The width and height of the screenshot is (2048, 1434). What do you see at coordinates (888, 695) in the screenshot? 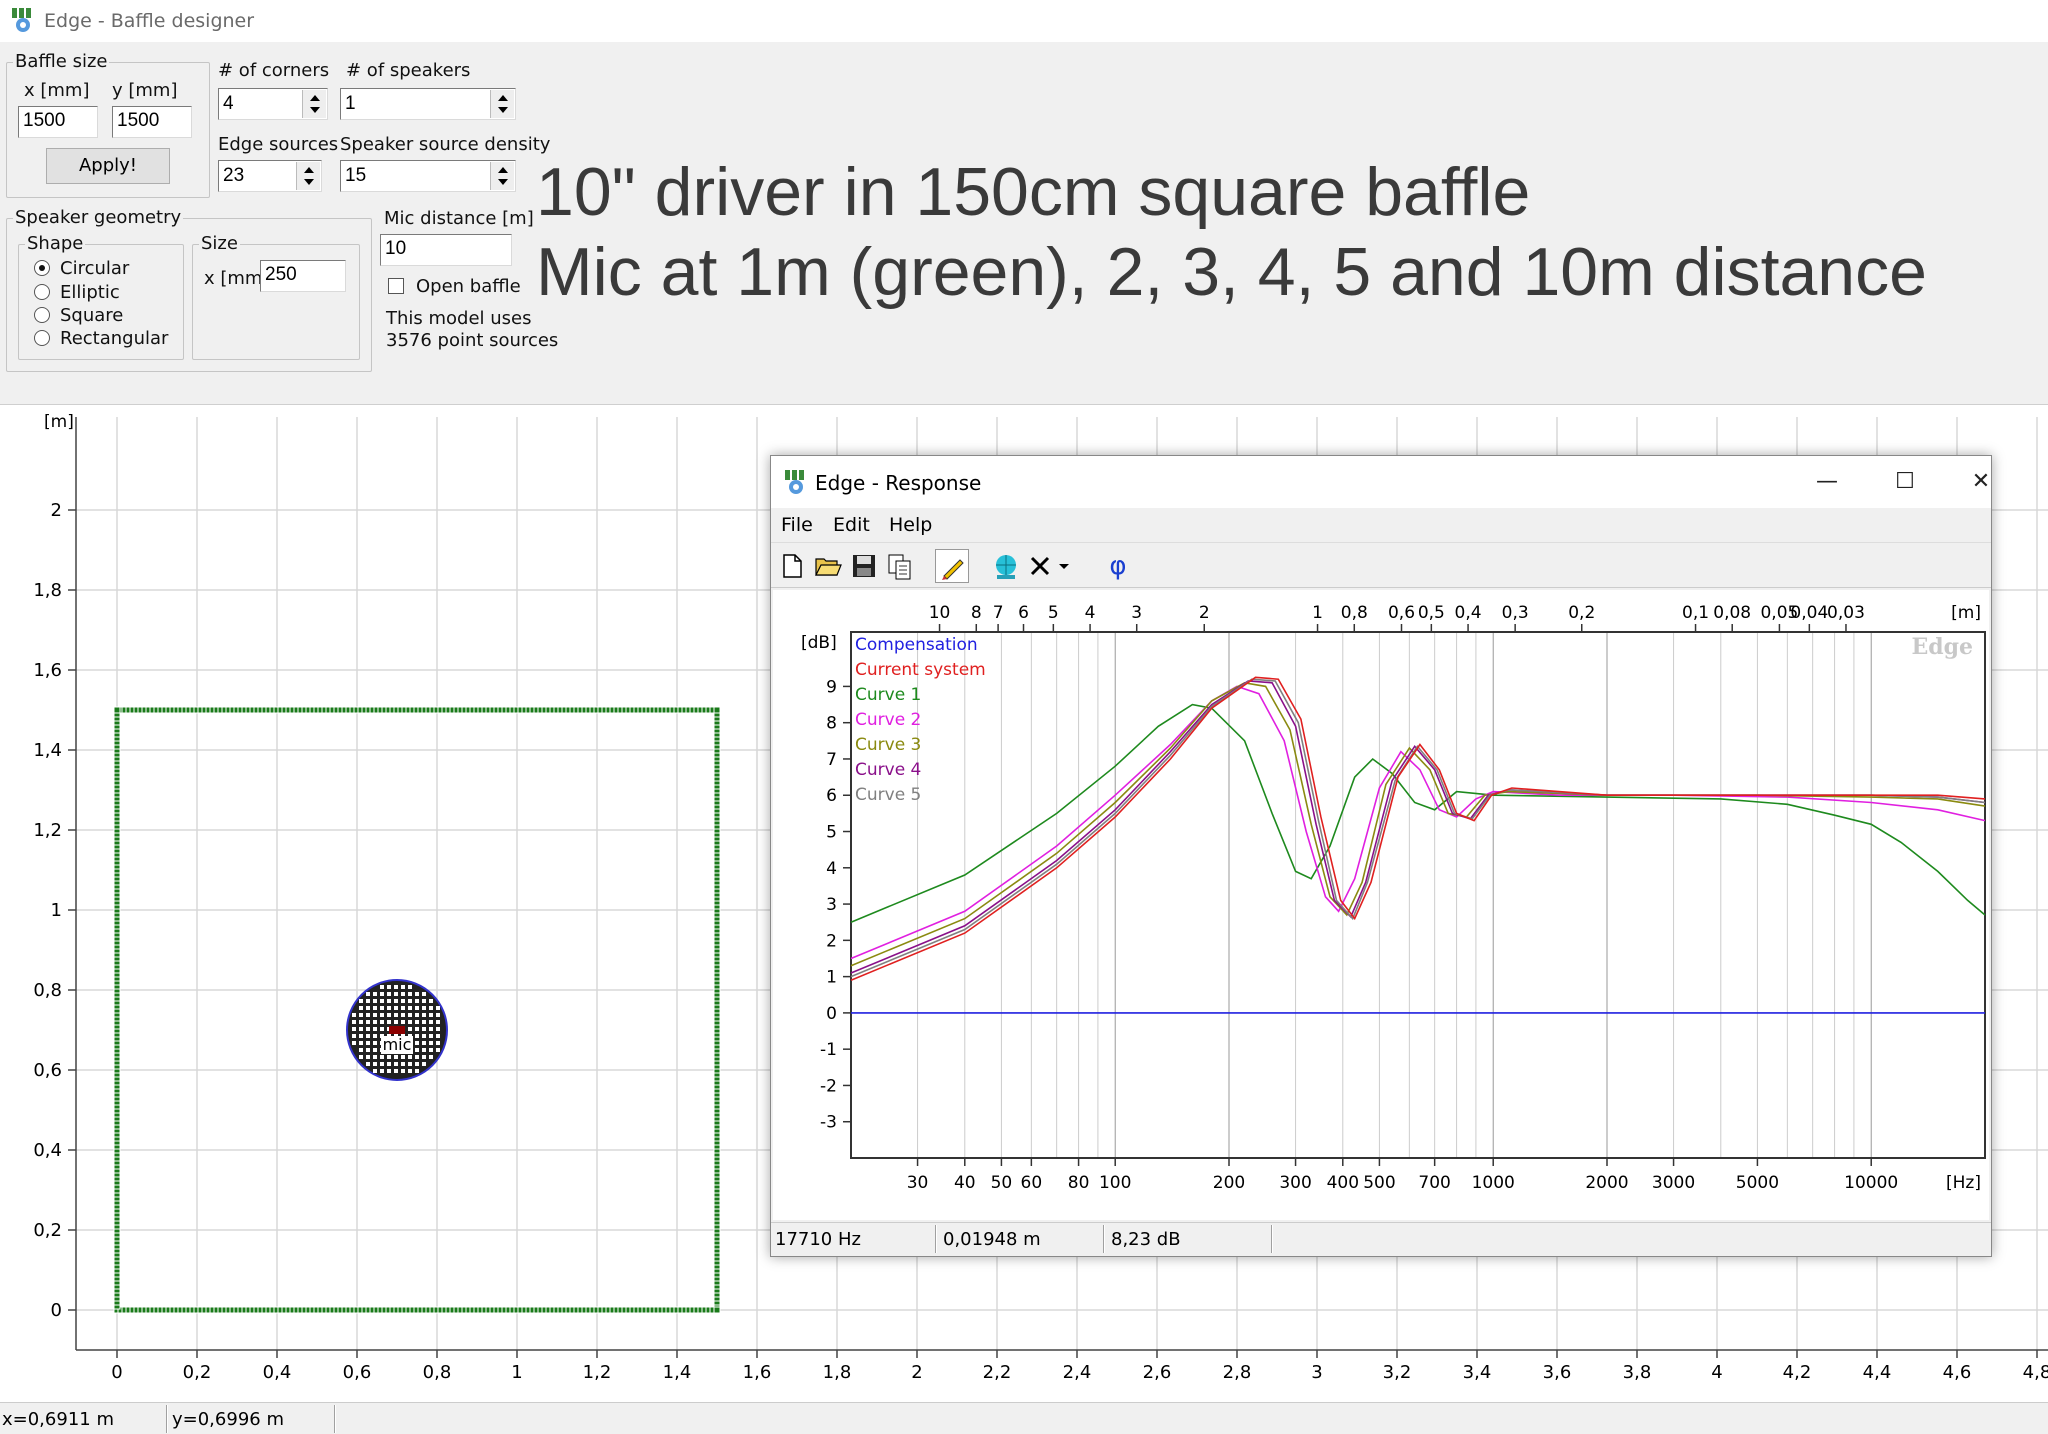
I see `legend-entry: Curve 1` at bounding box center [888, 695].